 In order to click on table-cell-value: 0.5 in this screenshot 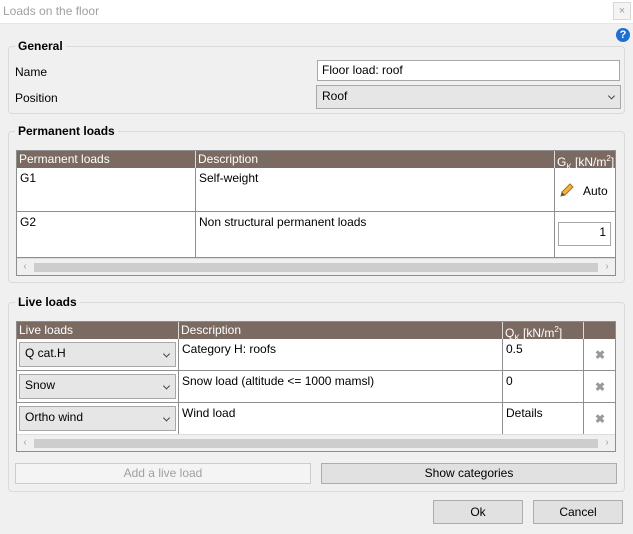, I will do `click(543, 355)`.